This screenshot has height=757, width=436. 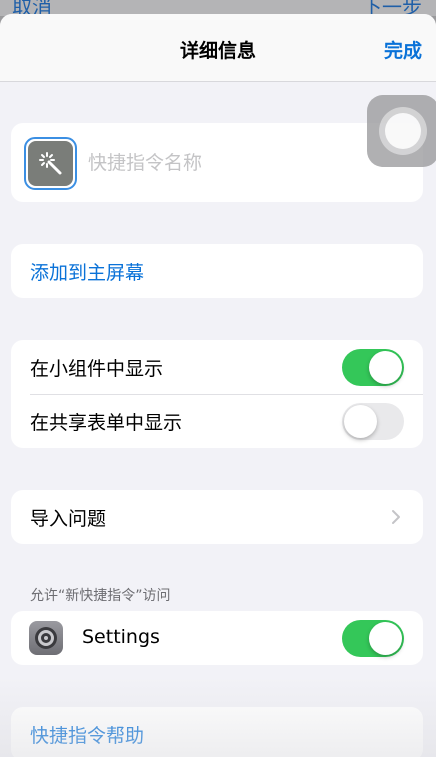 What do you see at coordinates (217, 51) in the screenshot?
I see `page-title: 详细信息` at bounding box center [217, 51].